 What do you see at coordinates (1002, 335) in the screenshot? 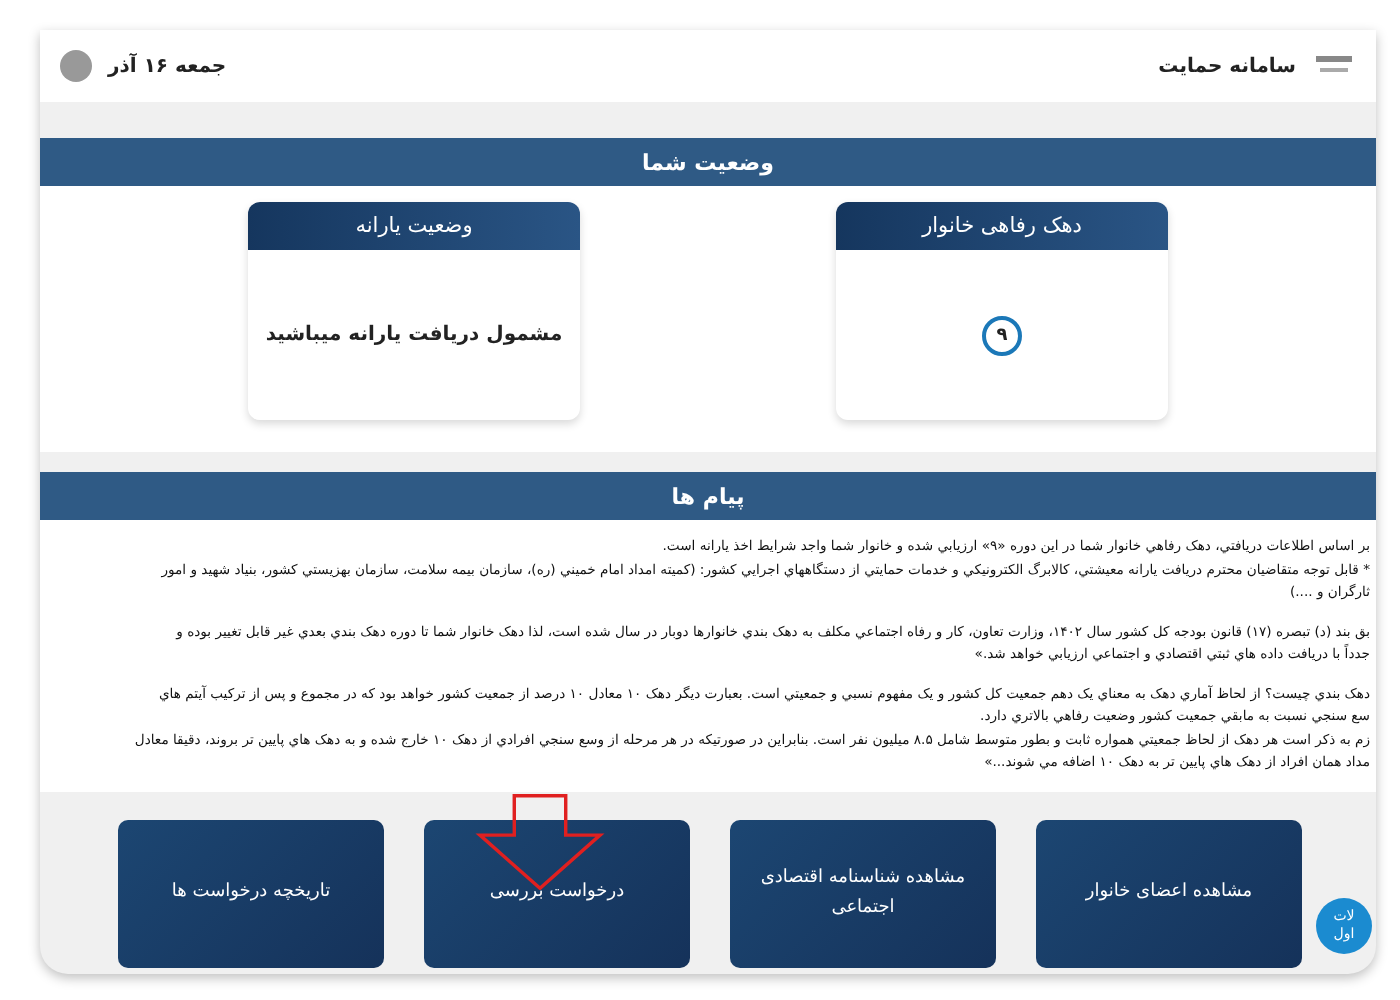
I see `decile-ring: ۹` at bounding box center [1002, 335].